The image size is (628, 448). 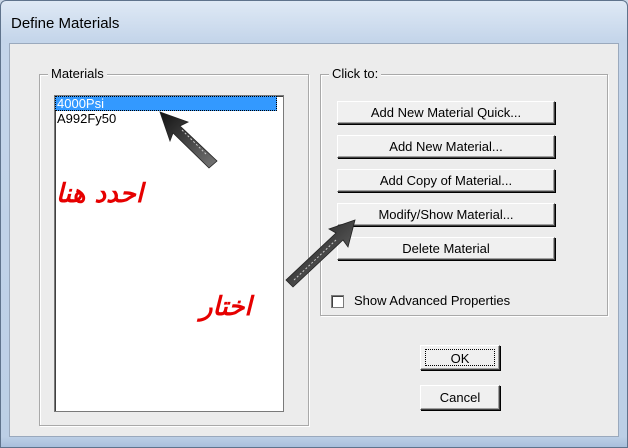 What do you see at coordinates (65, 23) in the screenshot?
I see `window-title: Define Materials` at bounding box center [65, 23].